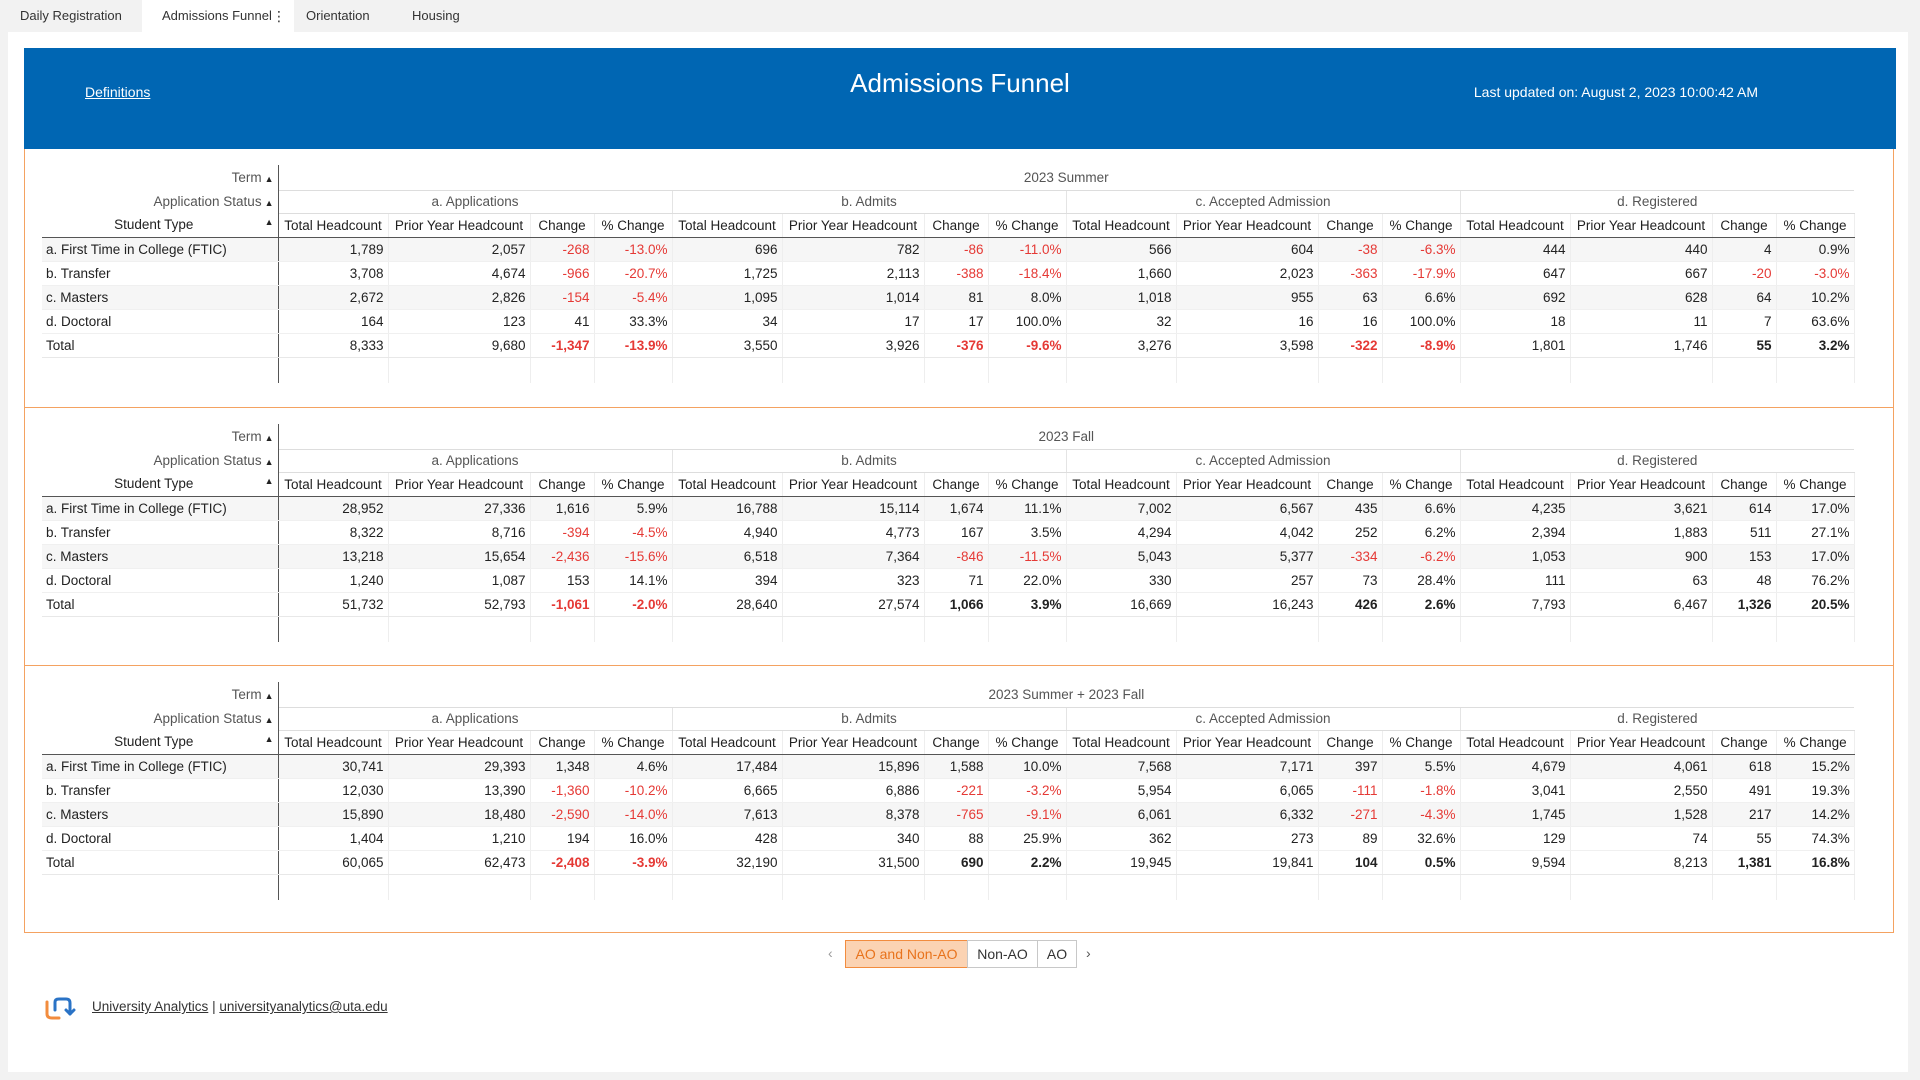 This screenshot has width=1920, height=1080. Describe the element at coordinates (1121, 814) in the screenshot. I see `cell-accepted-admission-total-headcount: 6,061` at that location.